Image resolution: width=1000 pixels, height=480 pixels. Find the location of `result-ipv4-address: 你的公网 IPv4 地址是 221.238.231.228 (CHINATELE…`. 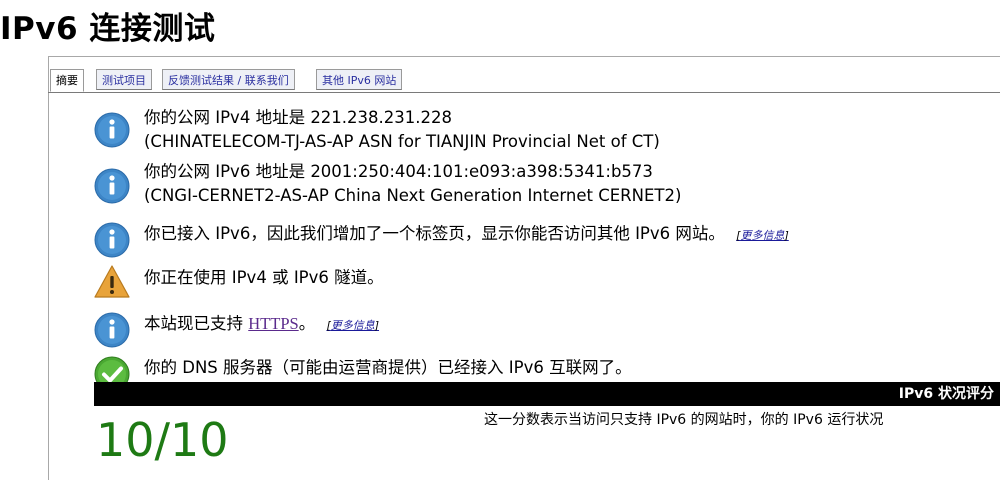

result-ipv4-address: 你的公网 IPv4 地址是 221.238.231.228 (CHINATELE… is located at coordinates (534, 132).